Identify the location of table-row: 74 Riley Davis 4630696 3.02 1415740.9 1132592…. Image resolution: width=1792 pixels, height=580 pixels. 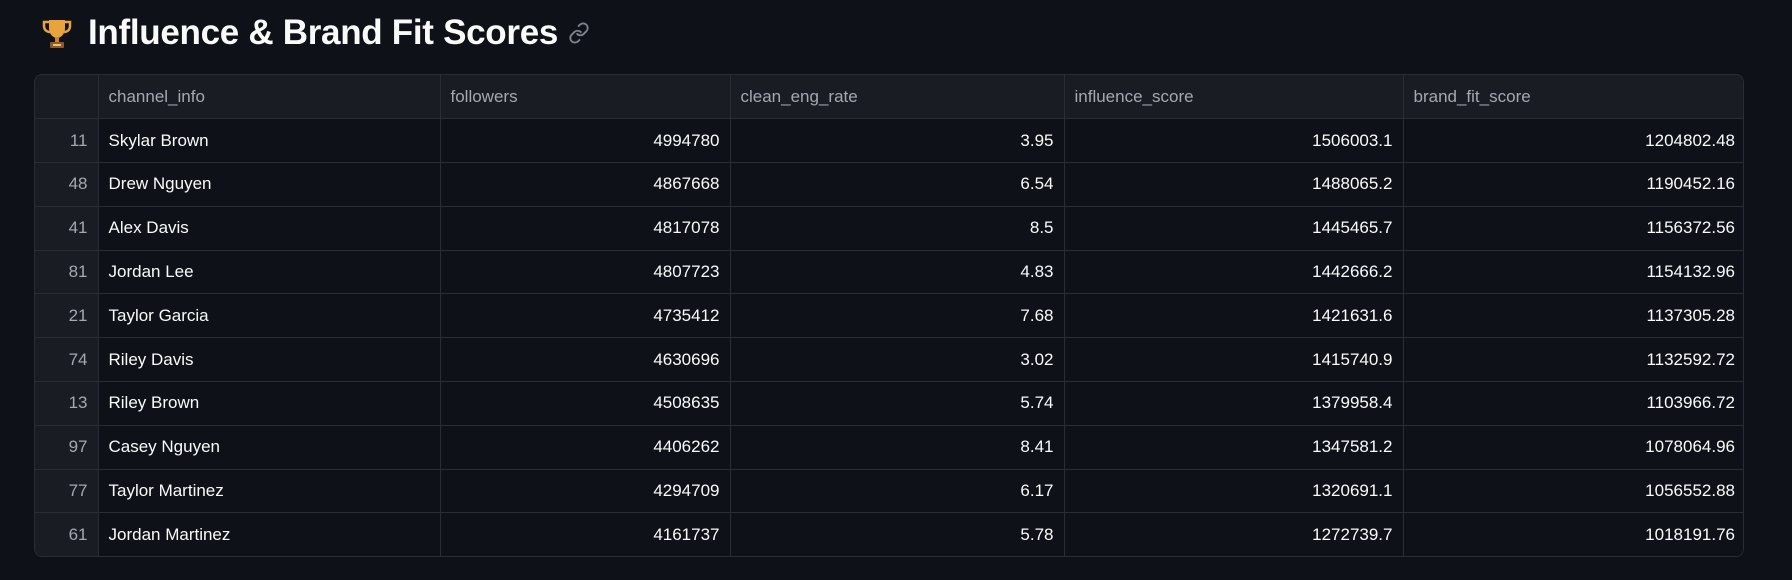
(889, 360).